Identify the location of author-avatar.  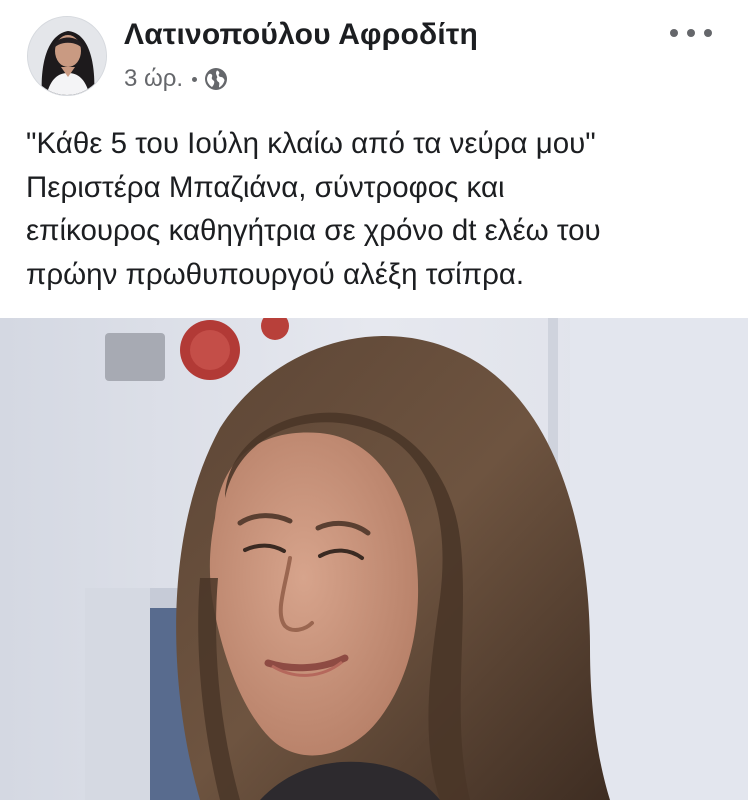
(67, 56).